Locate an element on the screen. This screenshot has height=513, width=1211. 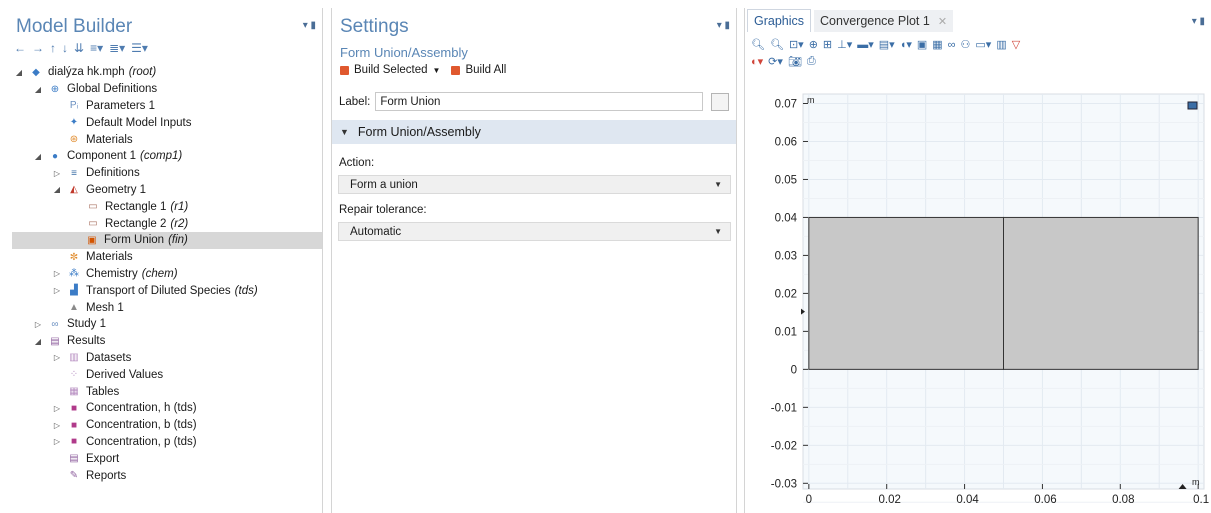
link-icon: ∞ is located at coordinates (952, 45).